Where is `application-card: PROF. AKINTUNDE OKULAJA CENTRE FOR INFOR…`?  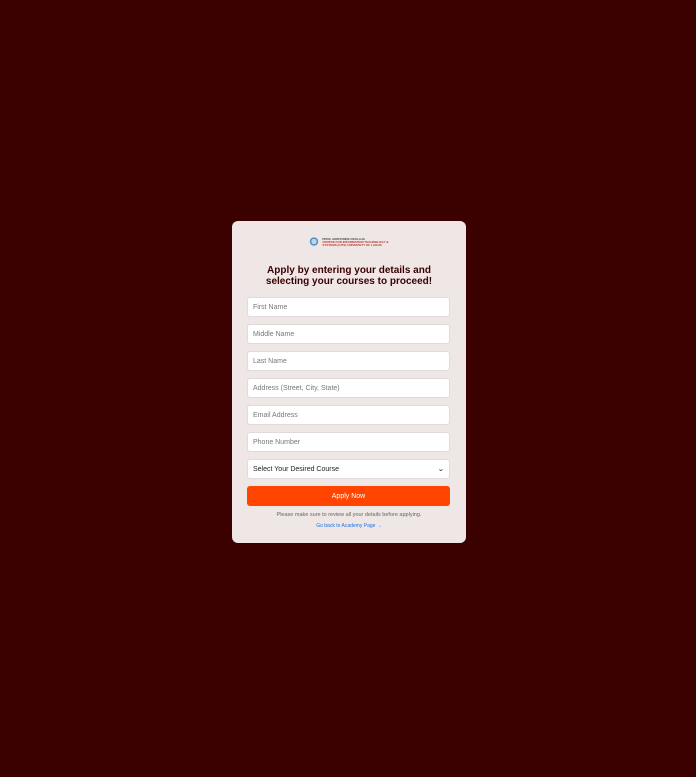 application-card: PROF. AKINTUNDE OKULAJA CENTRE FOR INFOR… is located at coordinates (349, 382).